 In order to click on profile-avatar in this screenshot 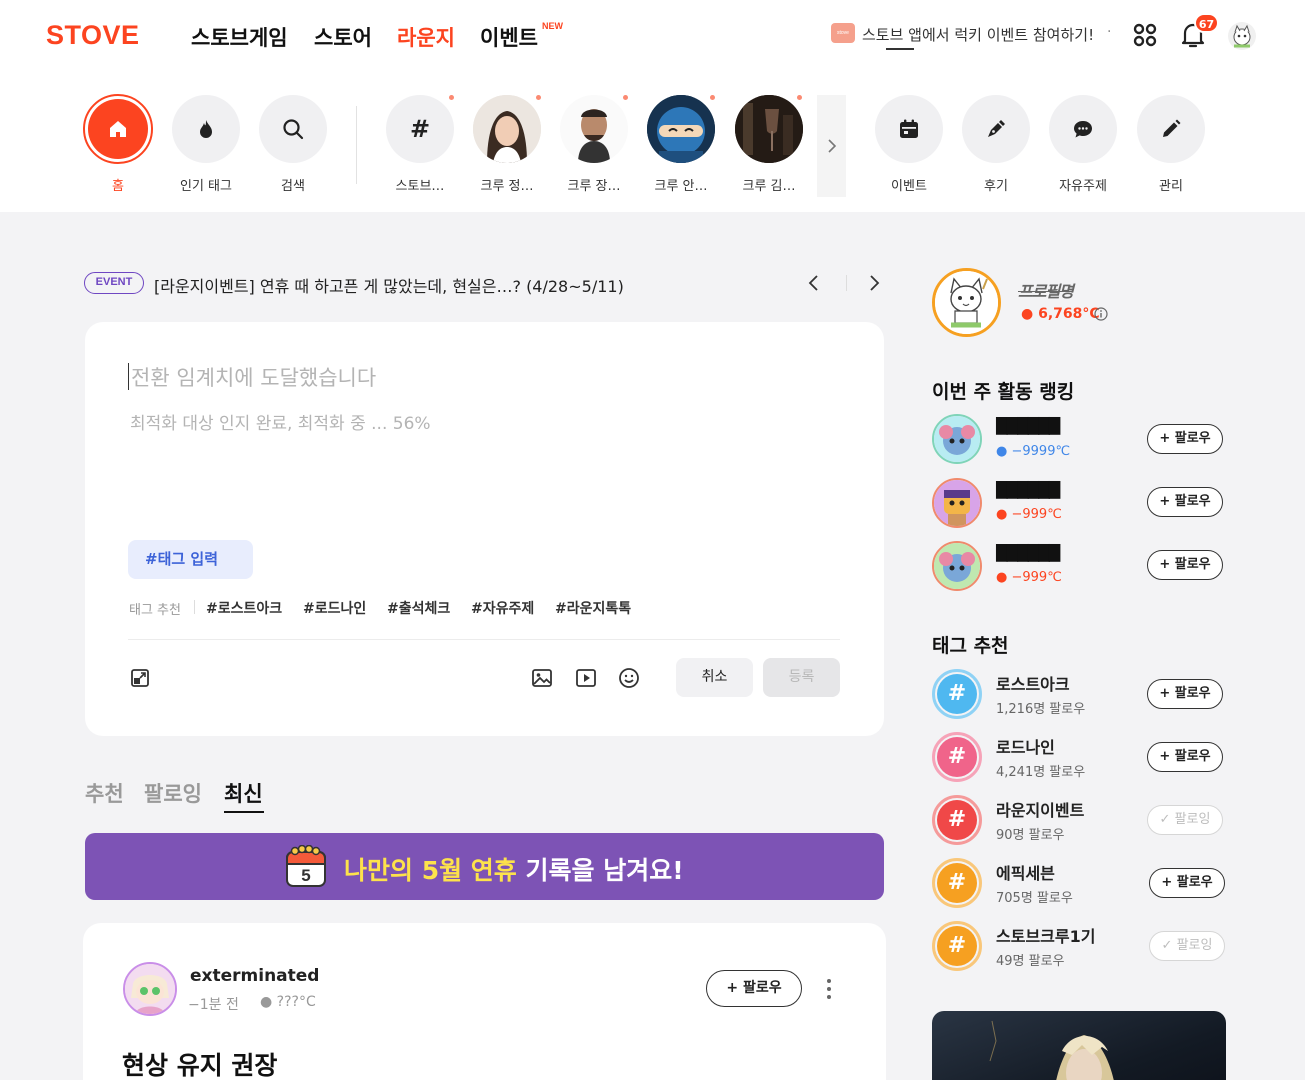, I will do `click(966, 302)`.